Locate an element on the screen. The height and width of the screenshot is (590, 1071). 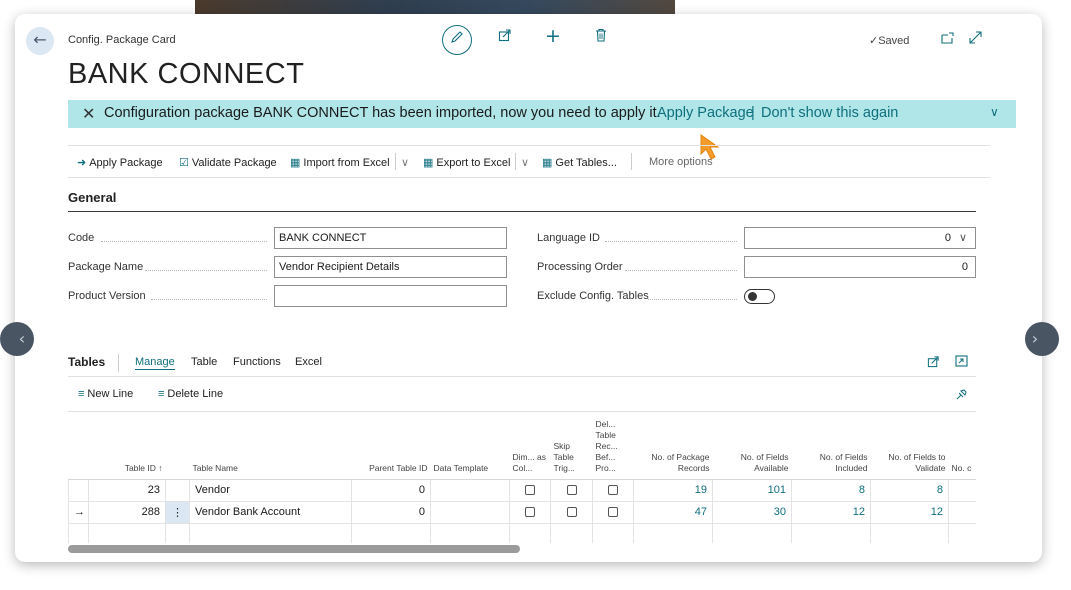
column-header-data-template: Data Template is located at coordinates (470, 446).